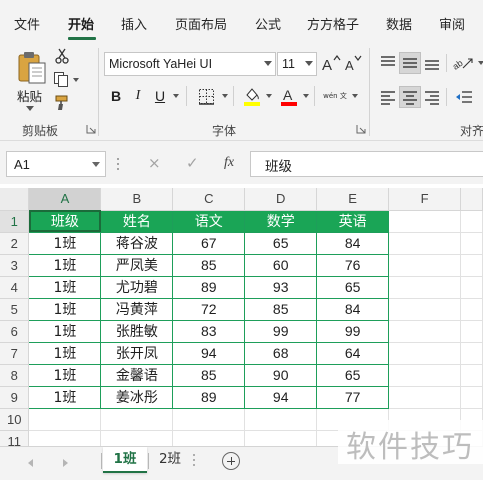 The image size is (483, 480). What do you see at coordinates (15, 331) in the screenshot?
I see `row-header: 6` at bounding box center [15, 331].